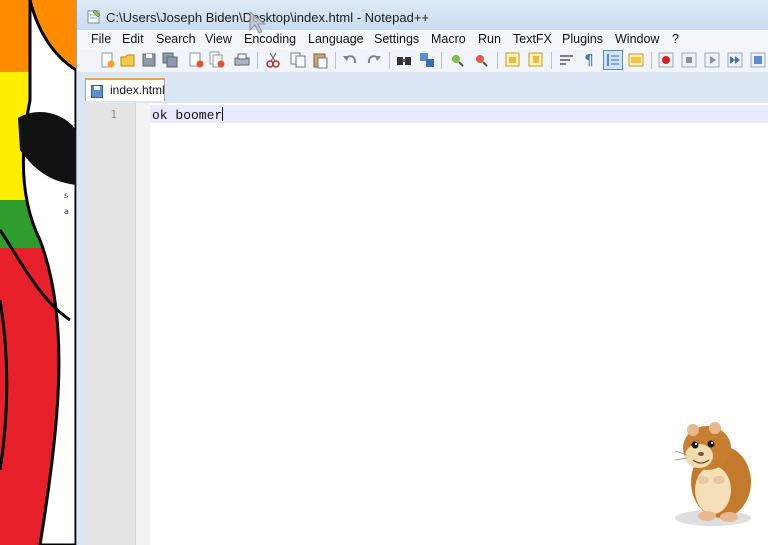 The height and width of the screenshot is (545, 768). Describe the element at coordinates (218, 39) in the screenshot. I see `menu-view: View` at that location.